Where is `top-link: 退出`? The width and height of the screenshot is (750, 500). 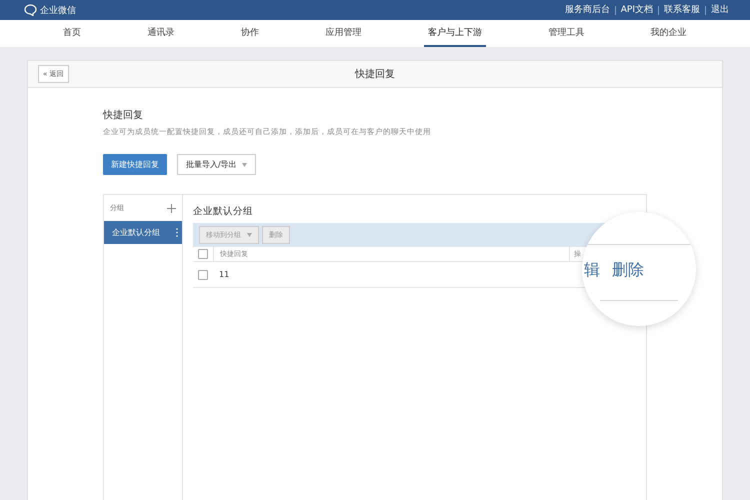 top-link: 退出 is located at coordinates (719, 10).